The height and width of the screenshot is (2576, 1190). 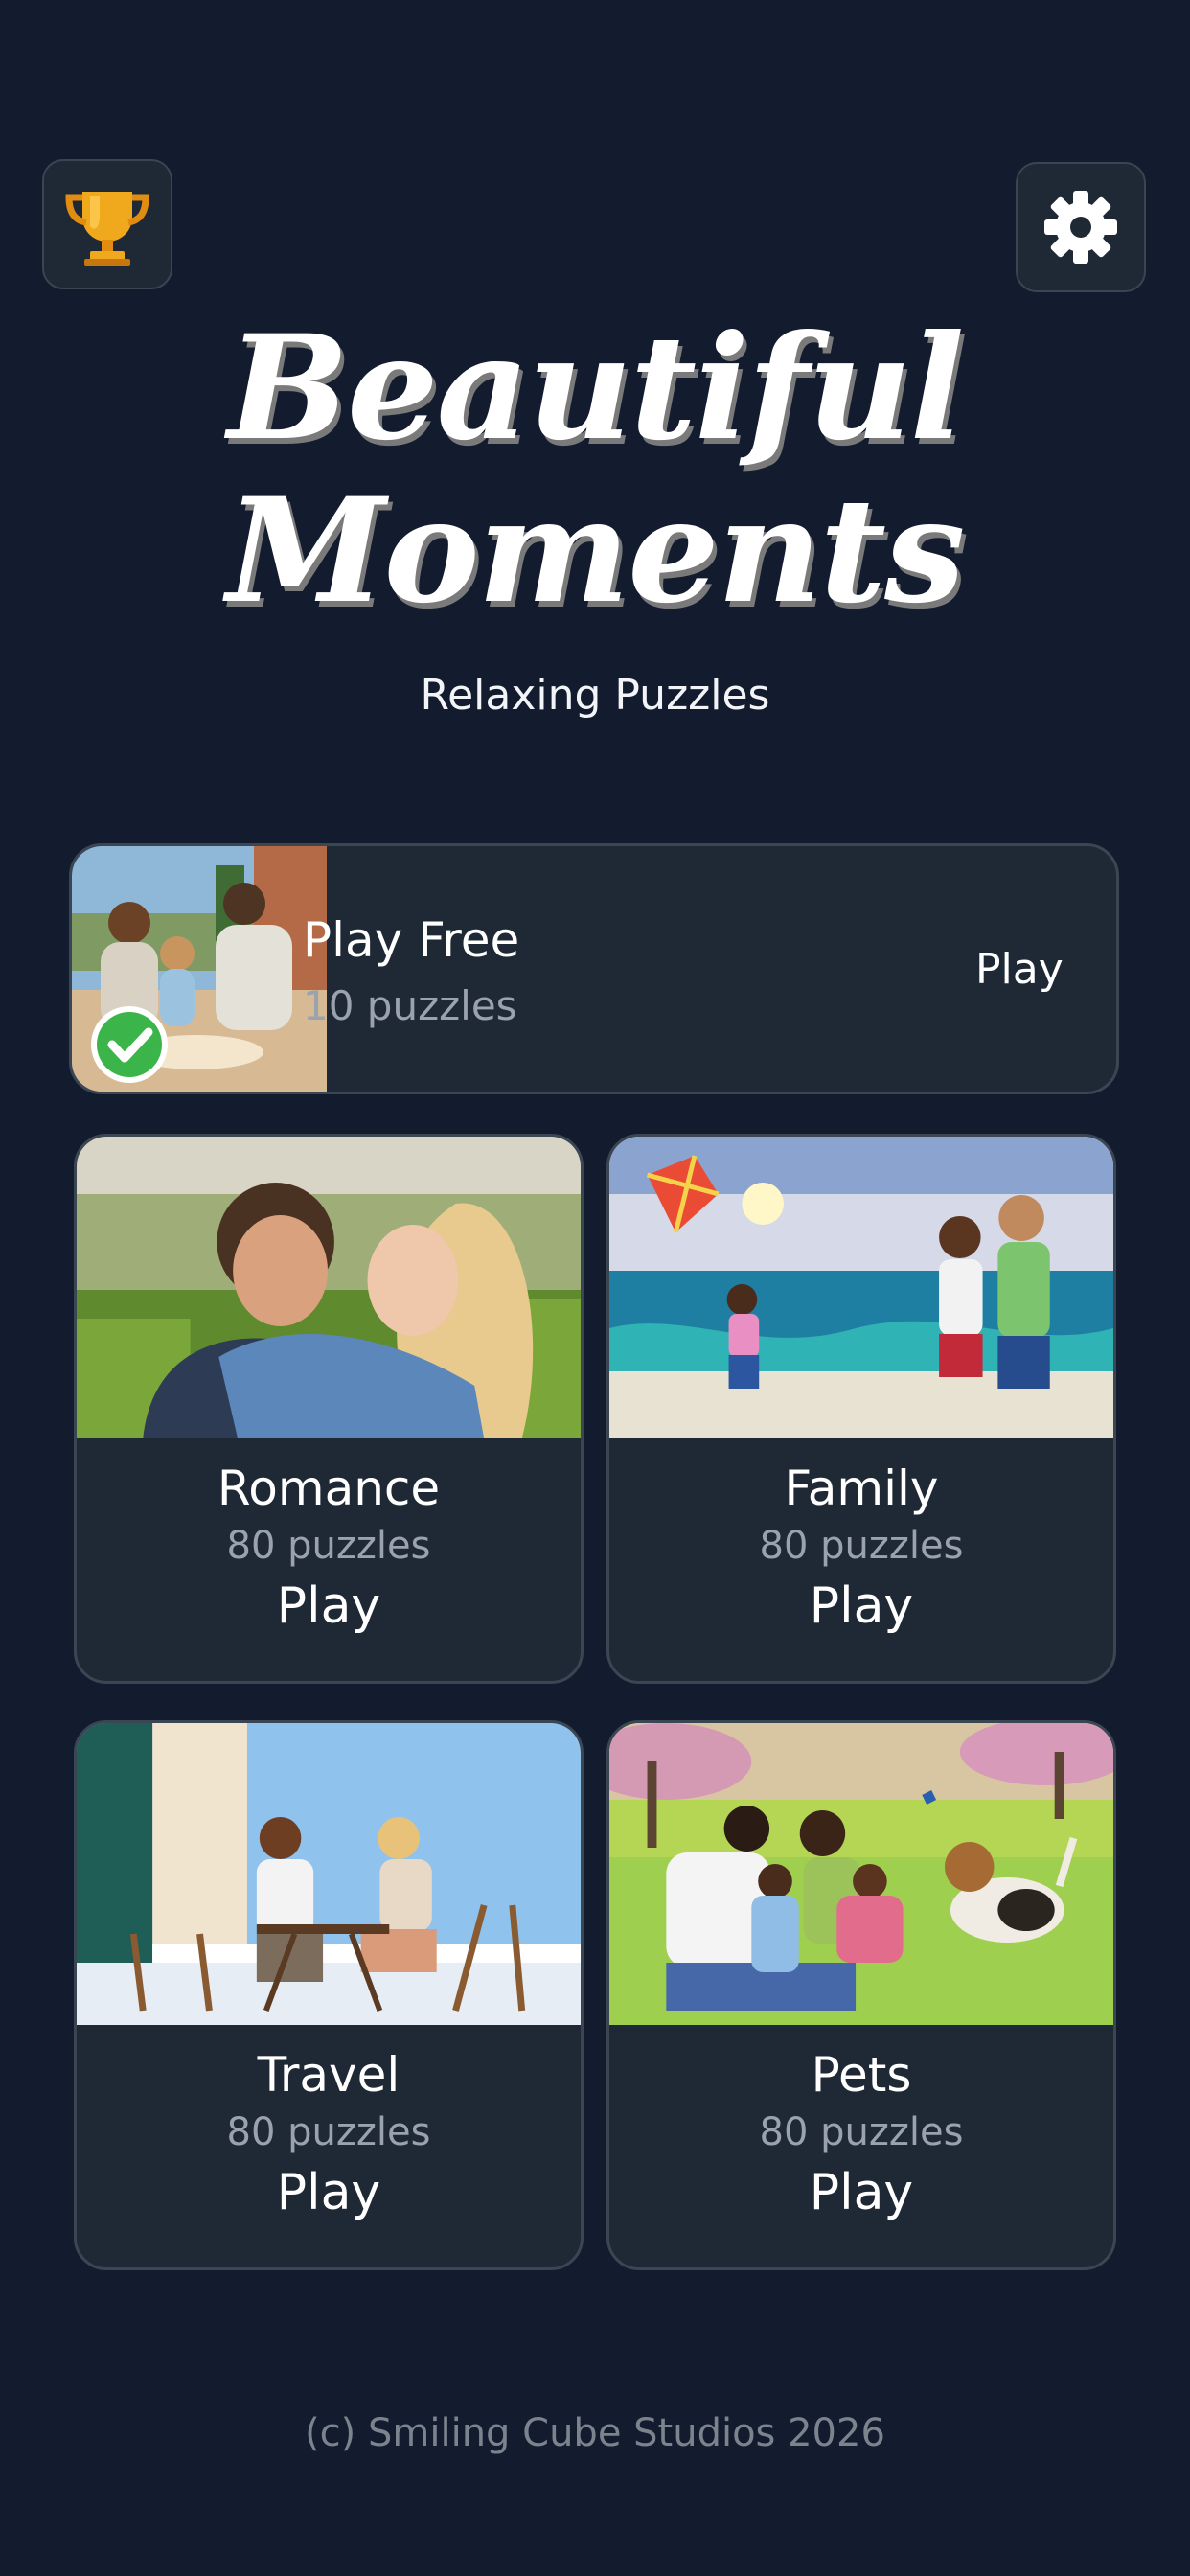 I want to click on pets-thumbnail, so click(x=861, y=1874).